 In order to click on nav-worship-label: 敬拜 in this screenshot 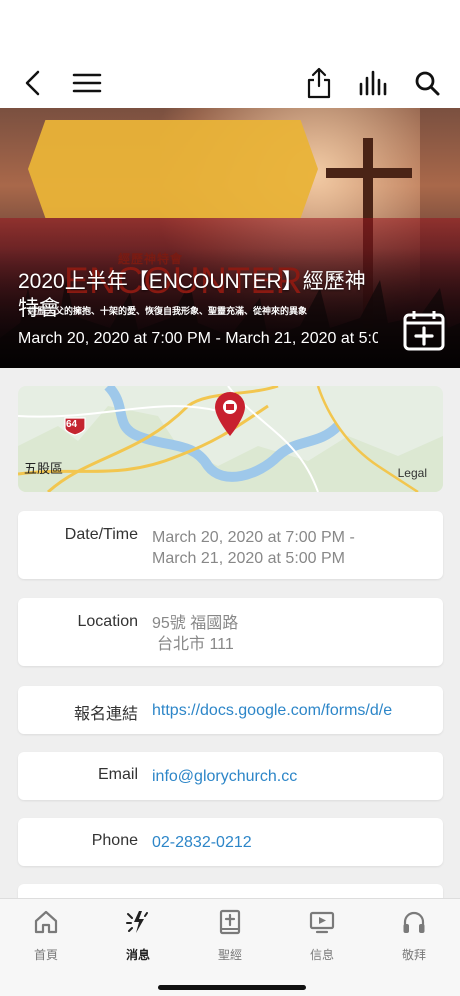, I will do `click(413, 955)`.